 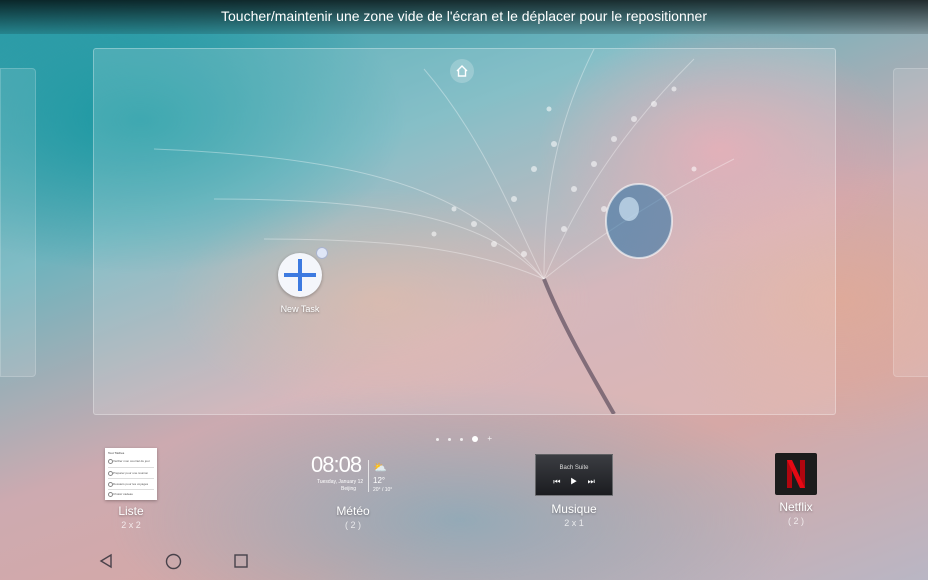 What do you see at coordinates (380, 468) in the screenshot?
I see `partly-cloudy-icon: ⛅` at bounding box center [380, 468].